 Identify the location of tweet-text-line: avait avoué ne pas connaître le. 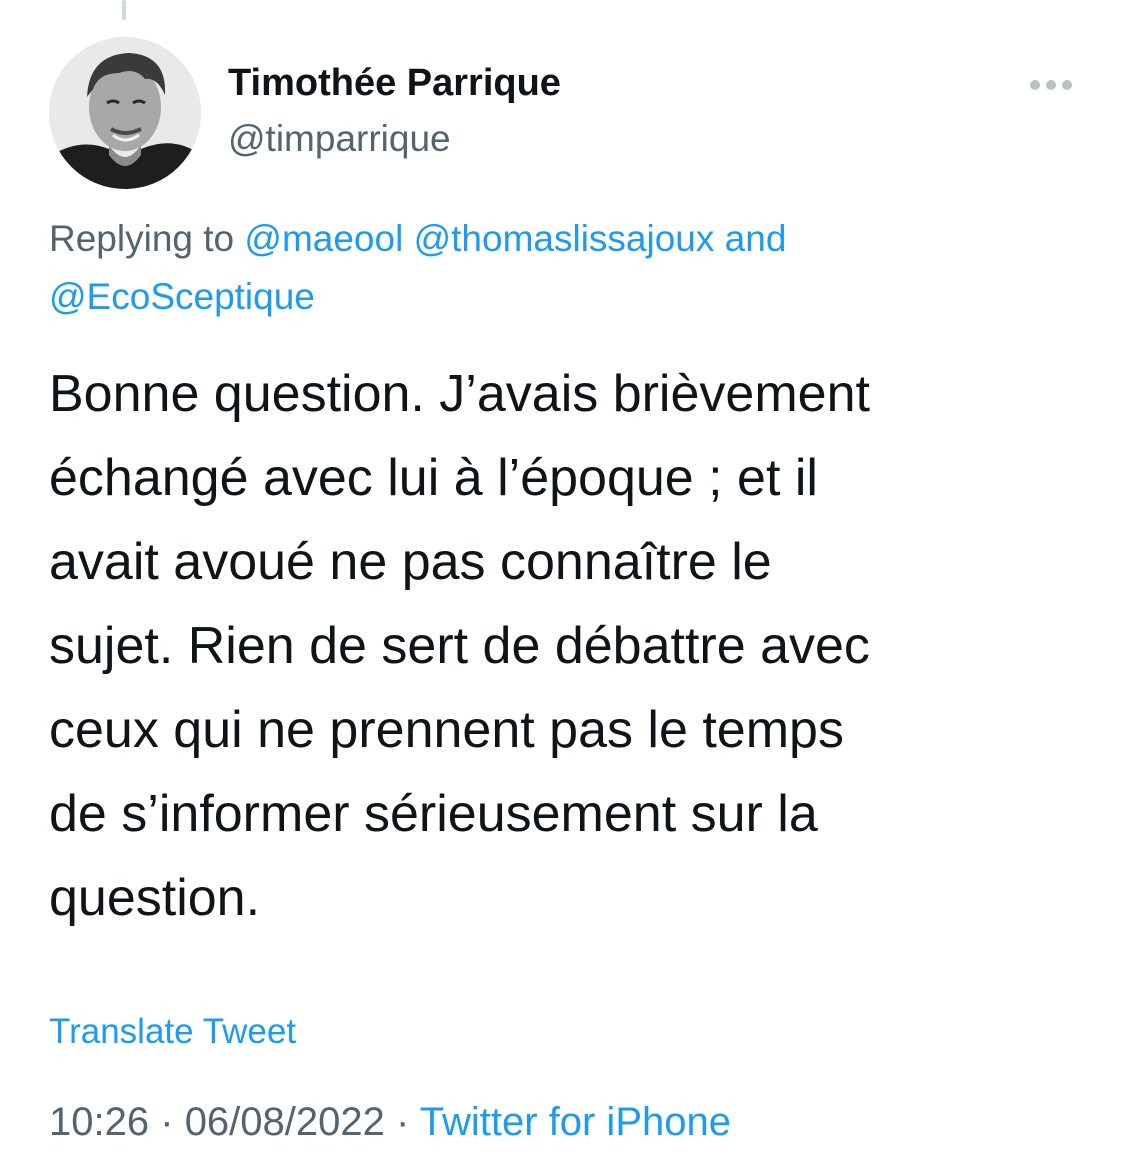
(410, 562).